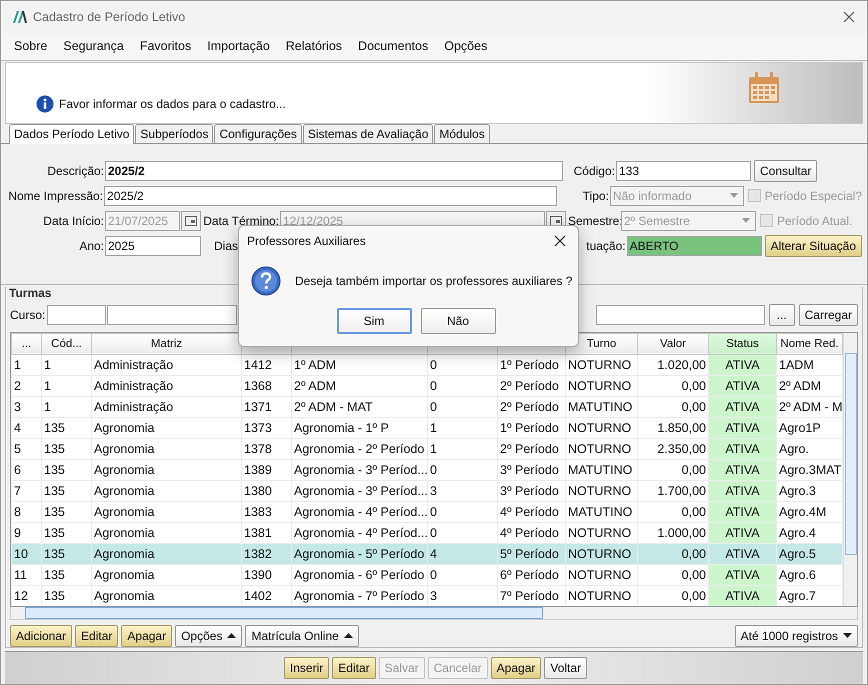 This screenshot has width=868, height=685. I want to click on menu-item: Relatórios, so click(314, 46).